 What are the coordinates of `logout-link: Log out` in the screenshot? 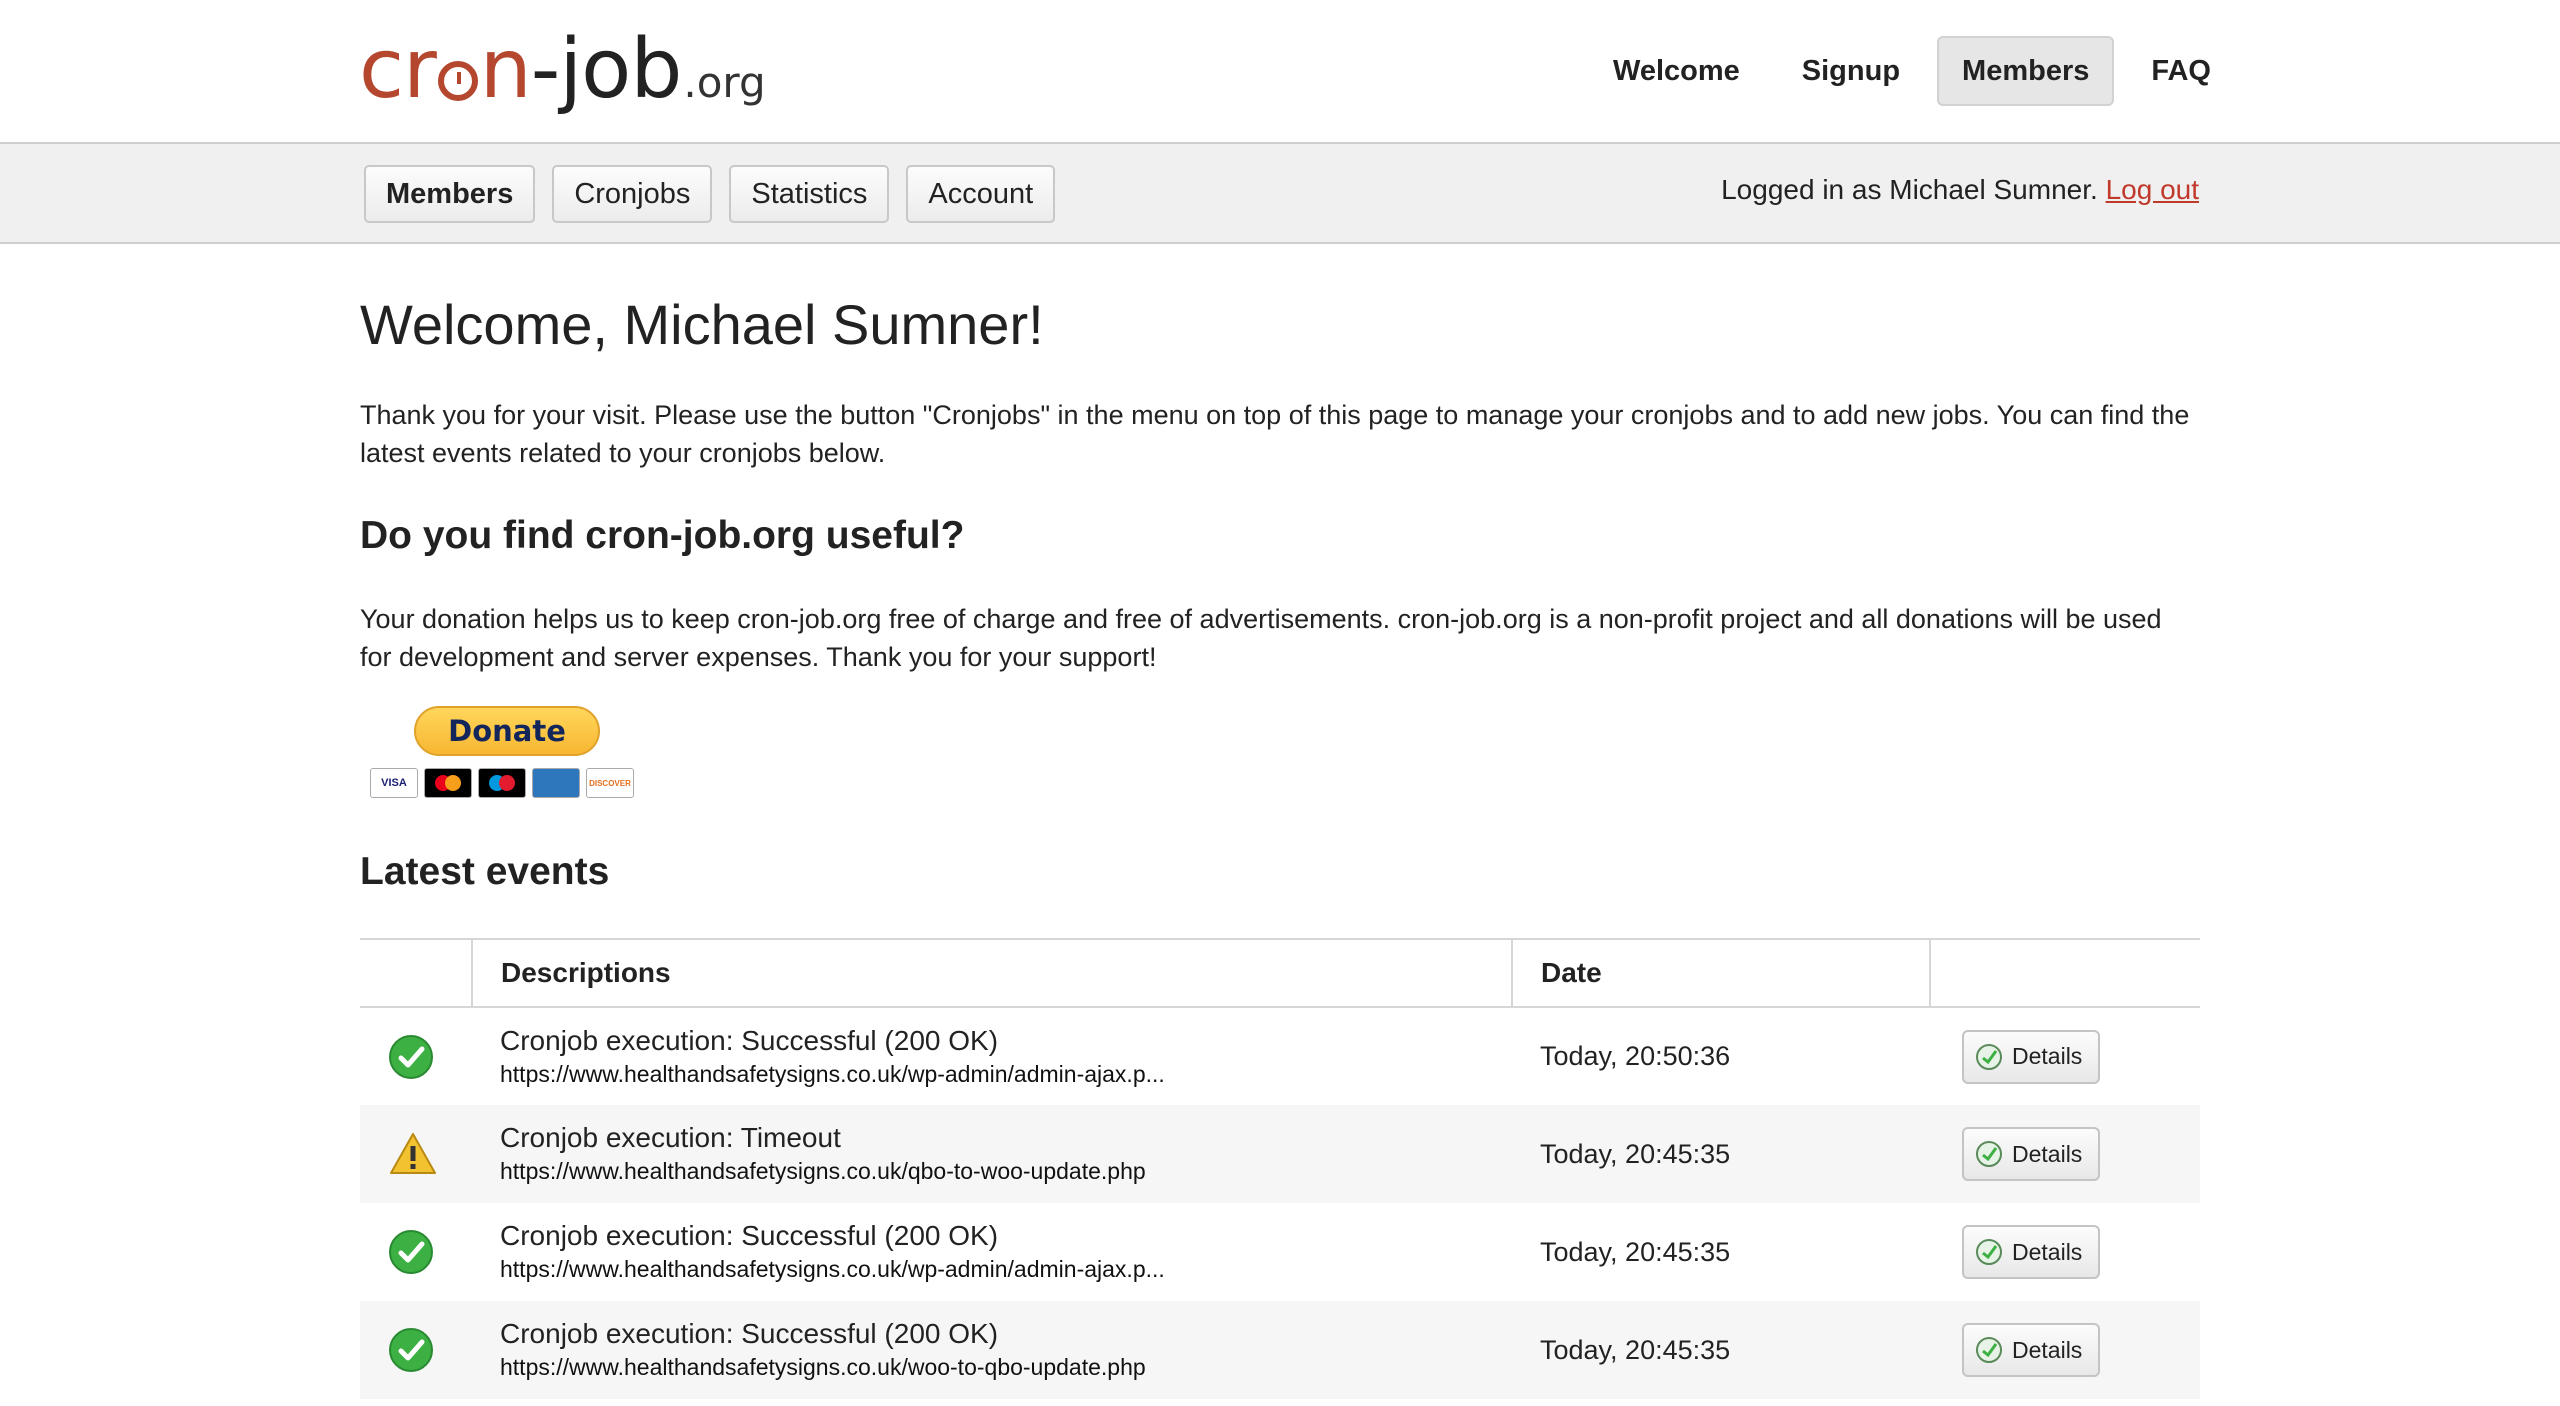 It's located at (2152, 189).